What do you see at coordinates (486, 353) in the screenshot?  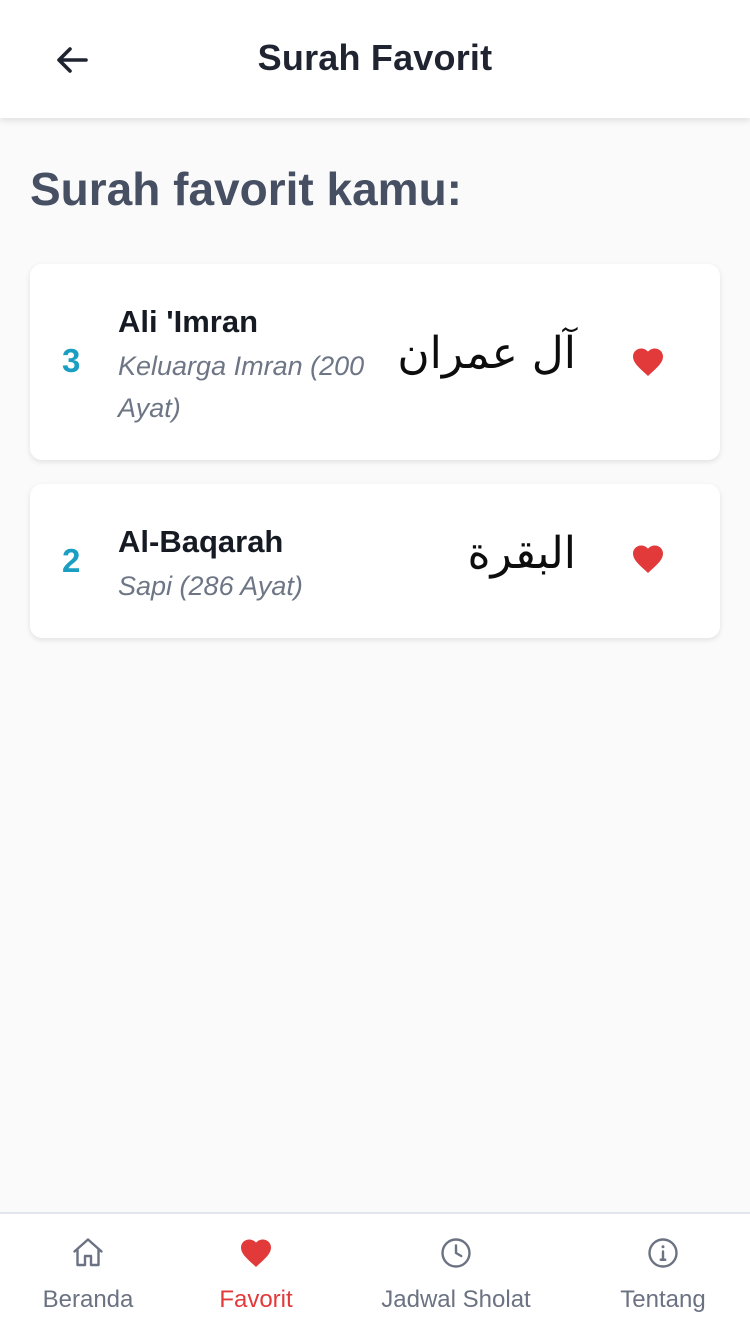 I see `surah-arabic-name: آل عمران` at bounding box center [486, 353].